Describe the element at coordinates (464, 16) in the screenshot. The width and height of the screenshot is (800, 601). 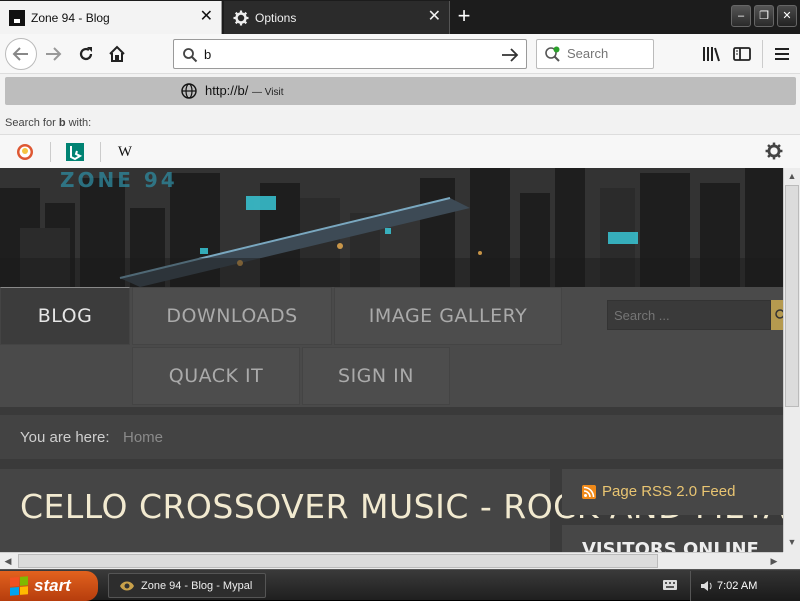
I see `new-tab-button: +` at that location.